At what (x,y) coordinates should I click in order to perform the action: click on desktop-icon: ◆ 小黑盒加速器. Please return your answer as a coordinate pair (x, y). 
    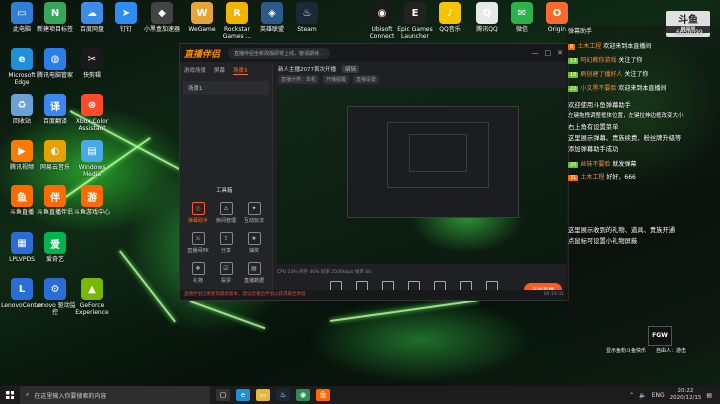
    Looking at the image, I should click on (162, 24).